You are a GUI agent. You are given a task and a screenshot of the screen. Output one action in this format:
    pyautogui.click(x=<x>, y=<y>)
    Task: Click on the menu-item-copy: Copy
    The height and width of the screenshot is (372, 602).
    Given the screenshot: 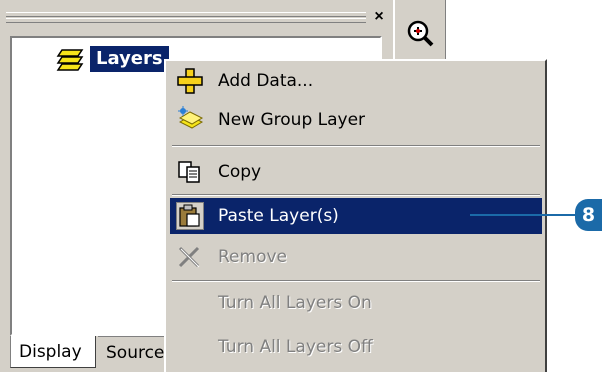 What is the action you would take?
    pyautogui.click(x=356, y=172)
    